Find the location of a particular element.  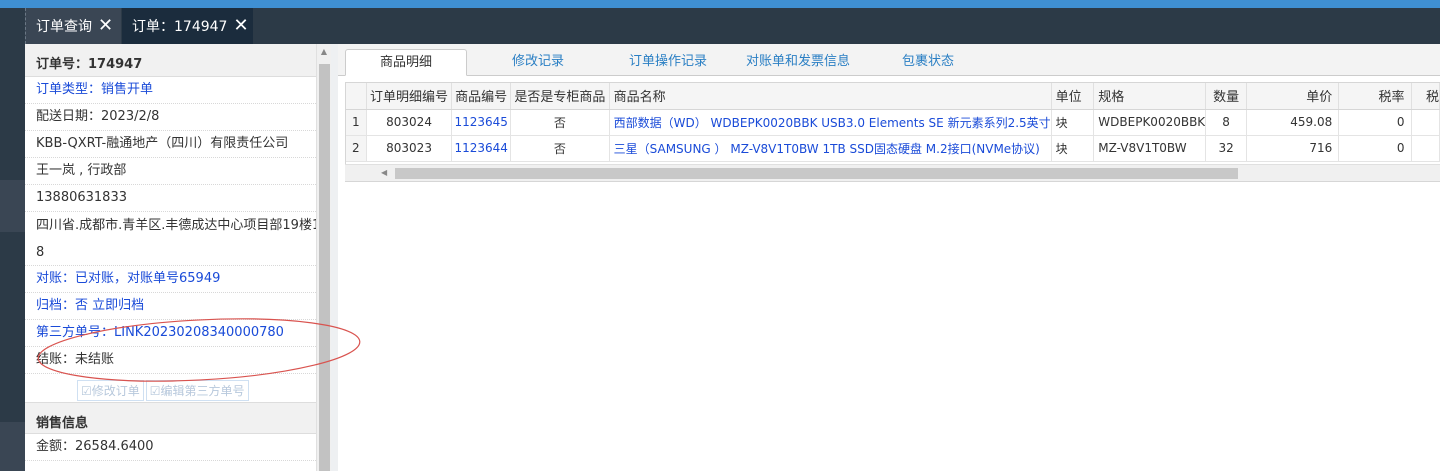

contact-person: 王一岚 , 行政部 is located at coordinates (177, 171).